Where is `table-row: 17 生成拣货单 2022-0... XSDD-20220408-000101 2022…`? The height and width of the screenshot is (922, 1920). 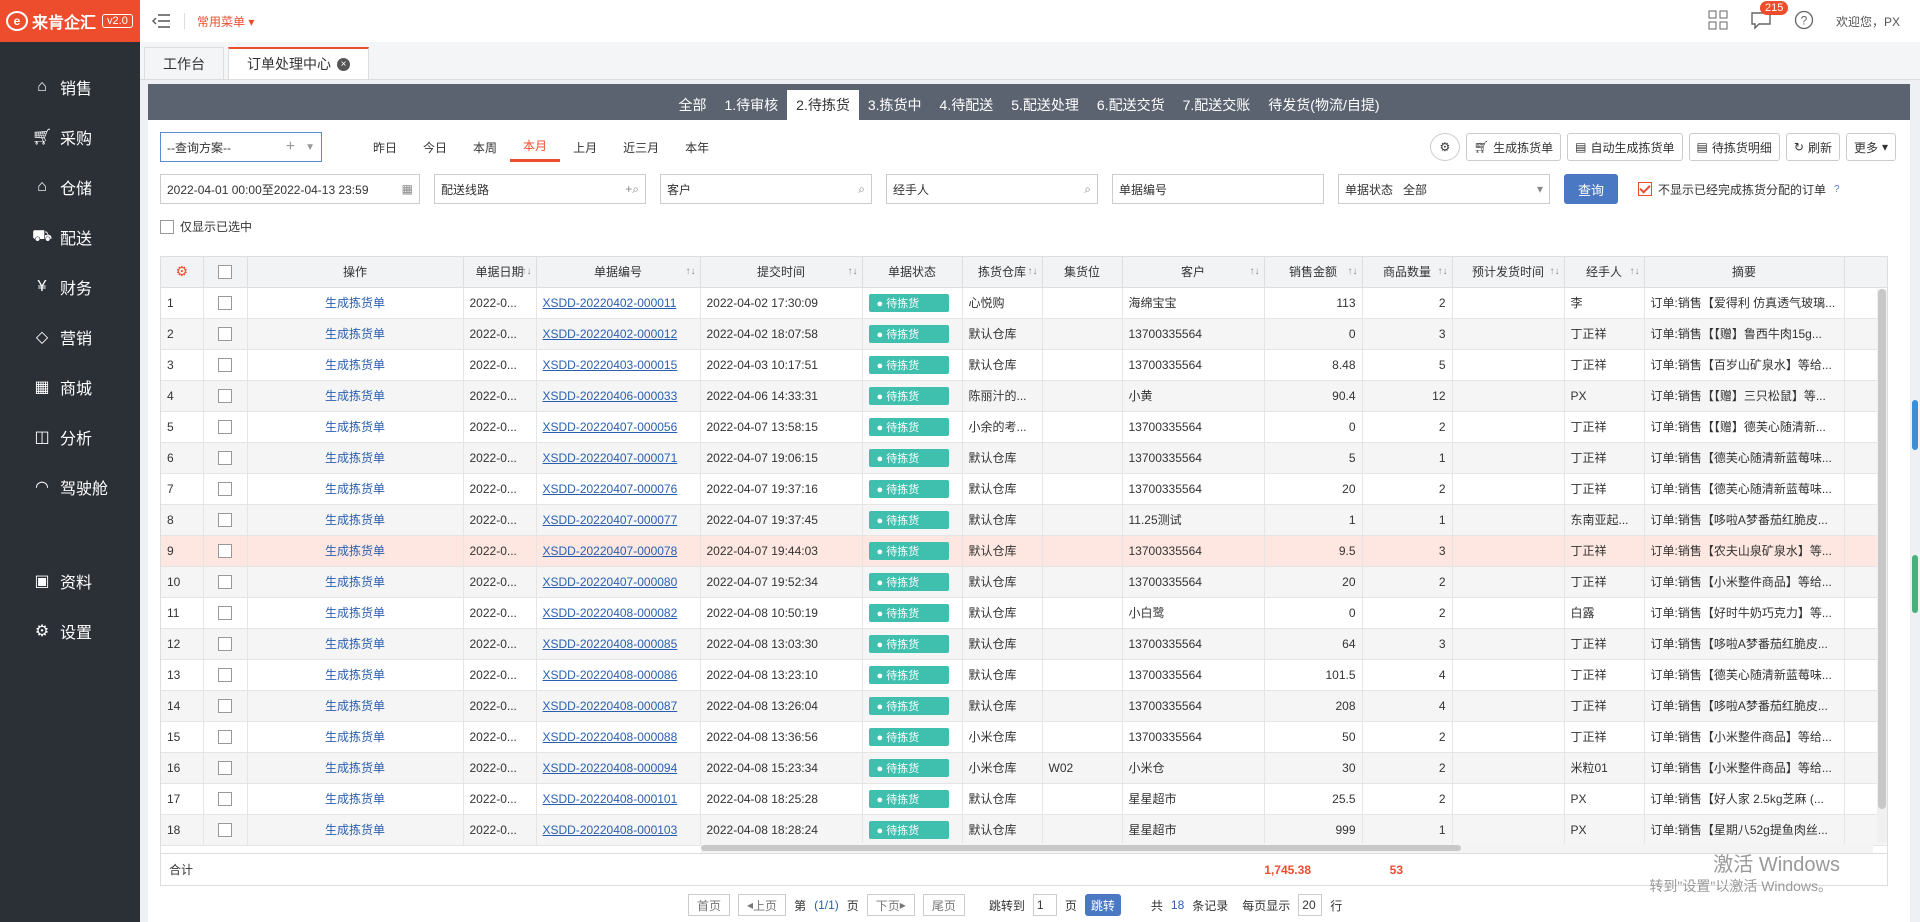
table-row: 17 生成拣货单 2022-0... XSDD-20220408-000101 2022… is located at coordinates (1024, 799).